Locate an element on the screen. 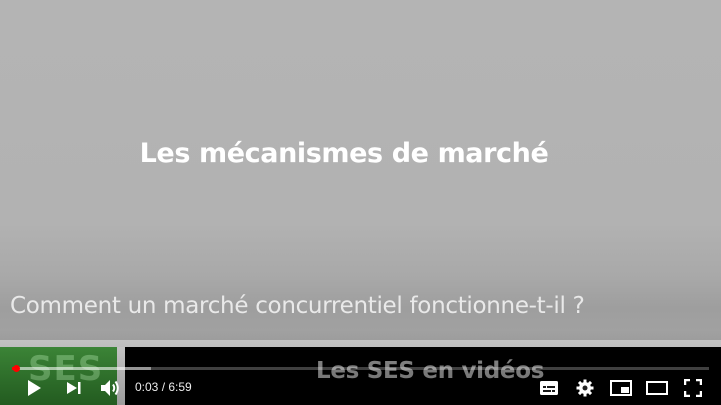  miniplayer-icon is located at coordinates (621, 388).